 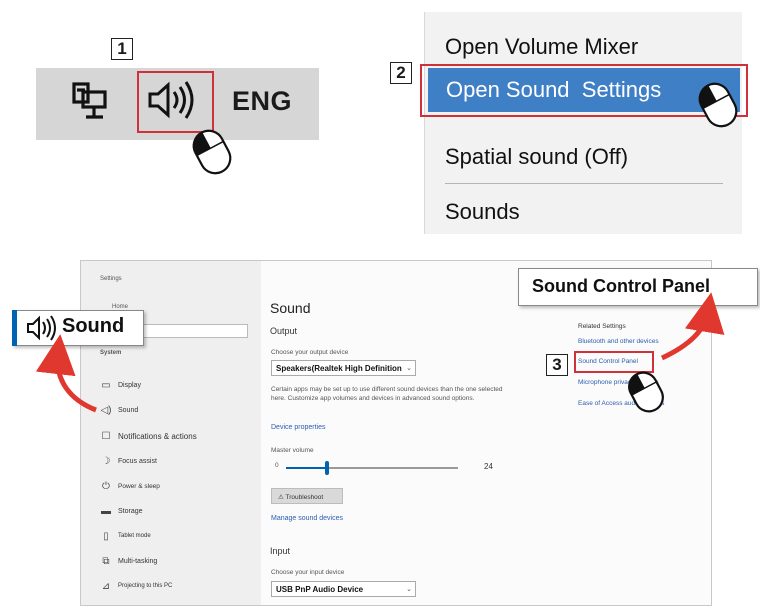 I want to click on warning-icon: ⚠, so click(x=282, y=497).